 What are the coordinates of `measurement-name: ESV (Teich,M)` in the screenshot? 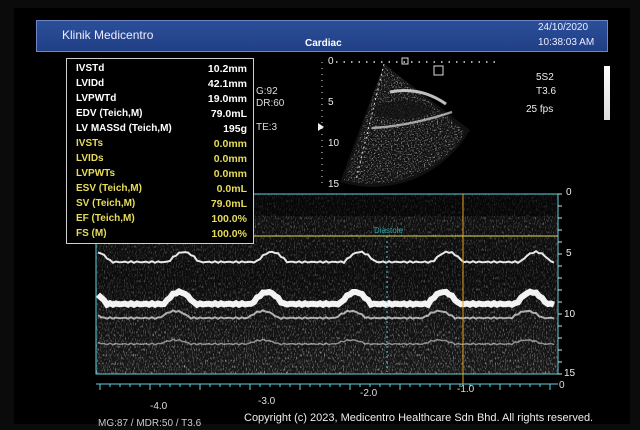 It's located at (109, 188).